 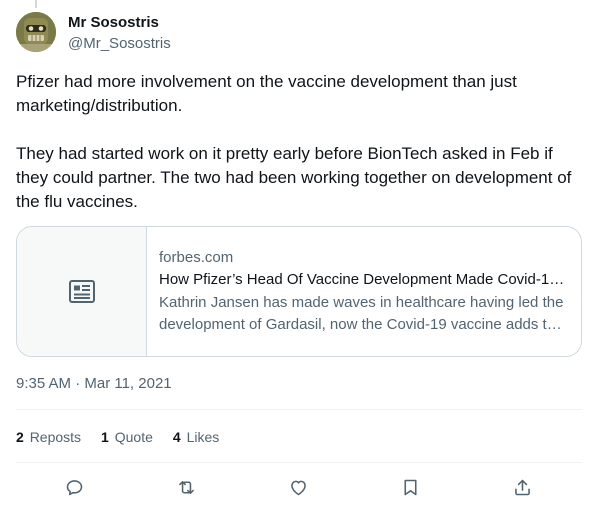 I want to click on share-button, so click(x=522, y=487).